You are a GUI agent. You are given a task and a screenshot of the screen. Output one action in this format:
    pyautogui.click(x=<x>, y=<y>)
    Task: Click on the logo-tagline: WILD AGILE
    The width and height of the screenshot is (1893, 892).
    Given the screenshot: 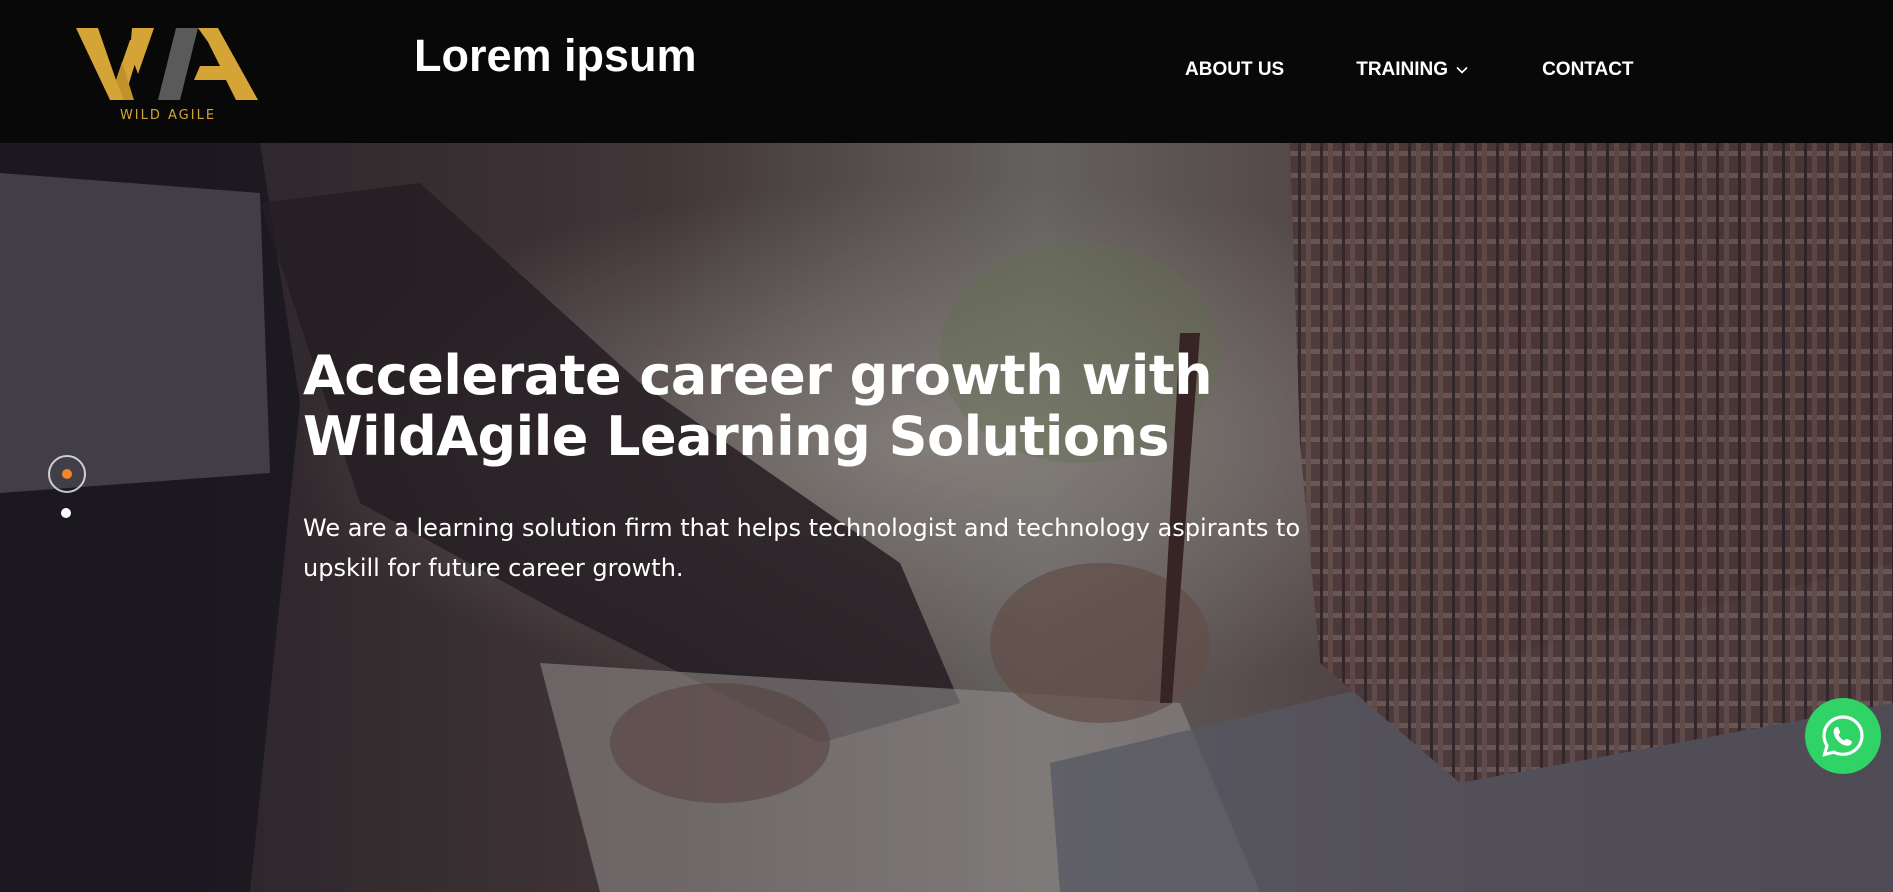 What is the action you would take?
    pyautogui.click(x=168, y=115)
    